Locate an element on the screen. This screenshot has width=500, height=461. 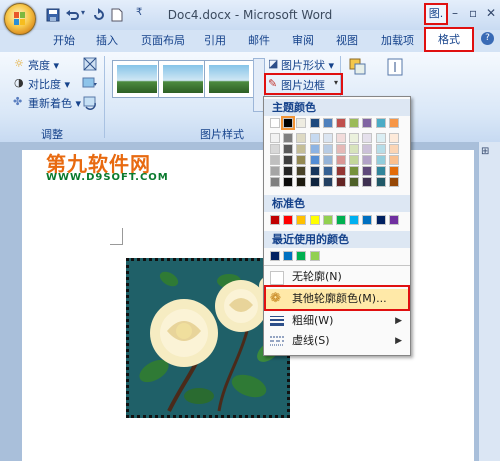
close-icon: ✕ is located at coordinates (491, 13).